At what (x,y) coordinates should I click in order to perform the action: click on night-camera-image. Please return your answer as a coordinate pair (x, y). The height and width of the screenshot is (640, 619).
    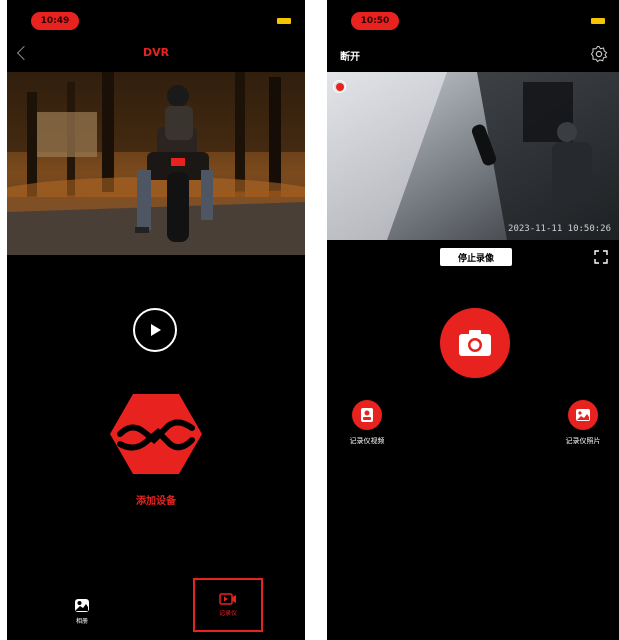
    Looking at the image, I should click on (473, 156).